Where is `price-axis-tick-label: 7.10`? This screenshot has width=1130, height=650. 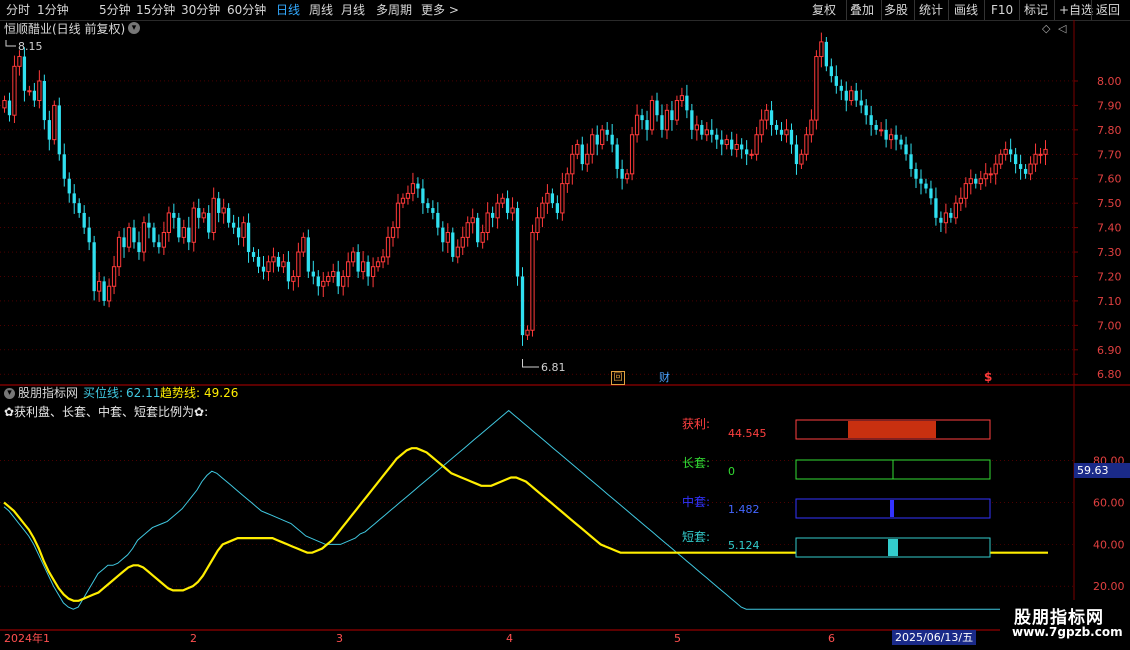 price-axis-tick-label: 7.10 is located at coordinates (1109, 301).